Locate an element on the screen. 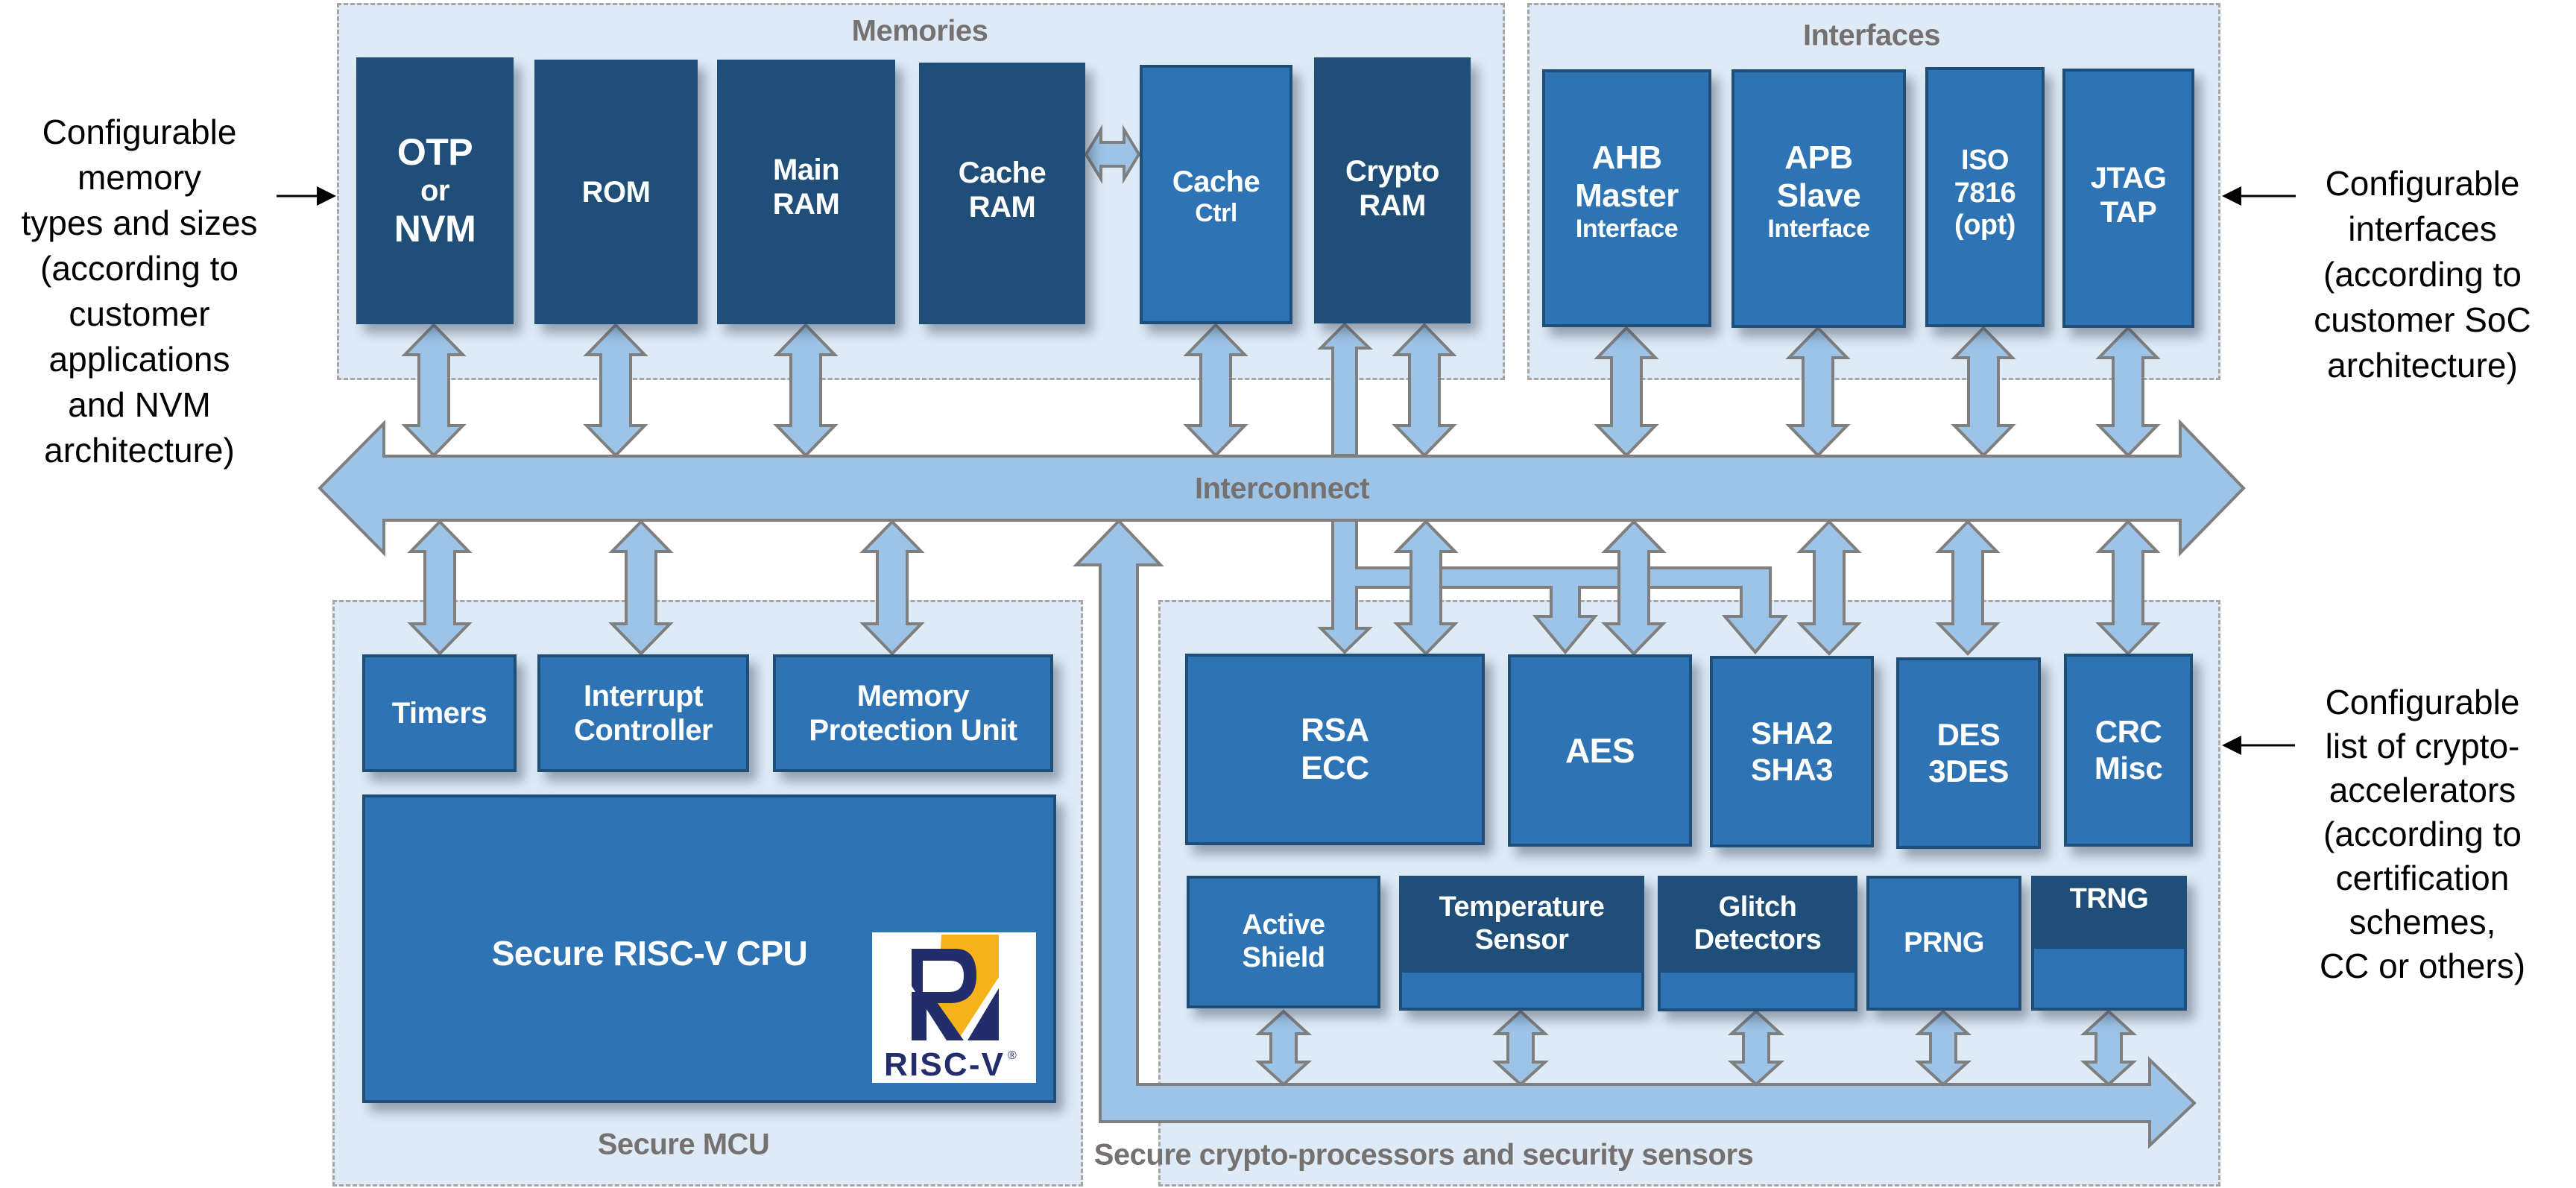 This screenshot has width=2576, height=1188. cache-ctrl-block: Cache Ctrl is located at coordinates (1216, 194).